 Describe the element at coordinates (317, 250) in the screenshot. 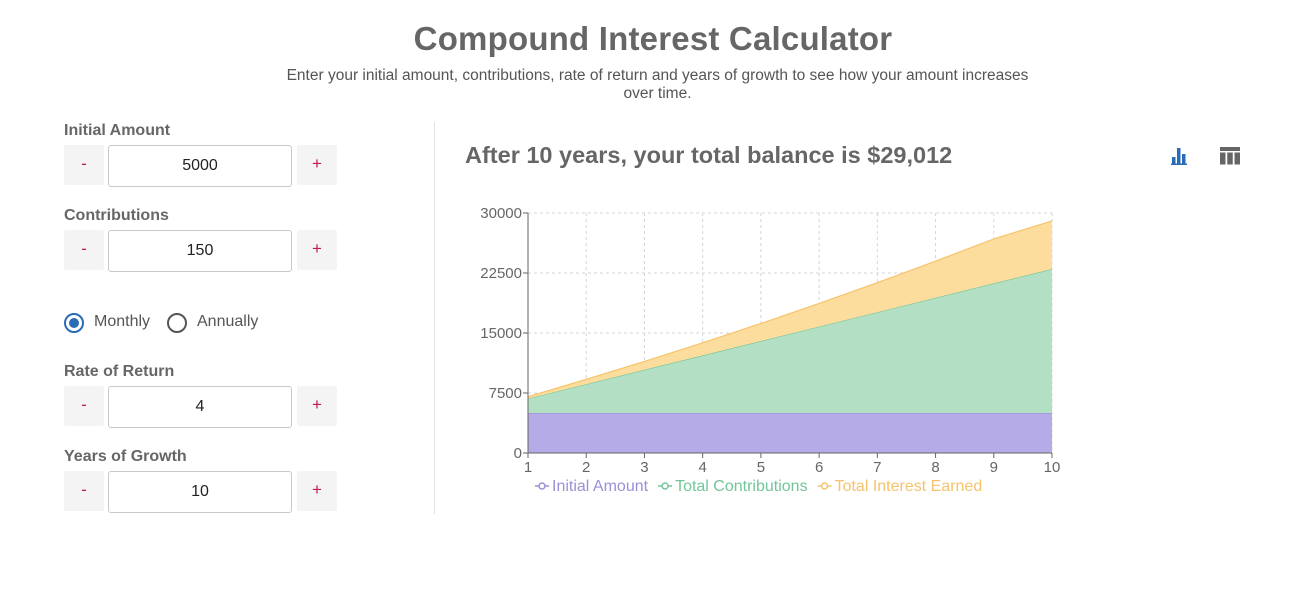

I see `contributions-increment-button: +` at that location.